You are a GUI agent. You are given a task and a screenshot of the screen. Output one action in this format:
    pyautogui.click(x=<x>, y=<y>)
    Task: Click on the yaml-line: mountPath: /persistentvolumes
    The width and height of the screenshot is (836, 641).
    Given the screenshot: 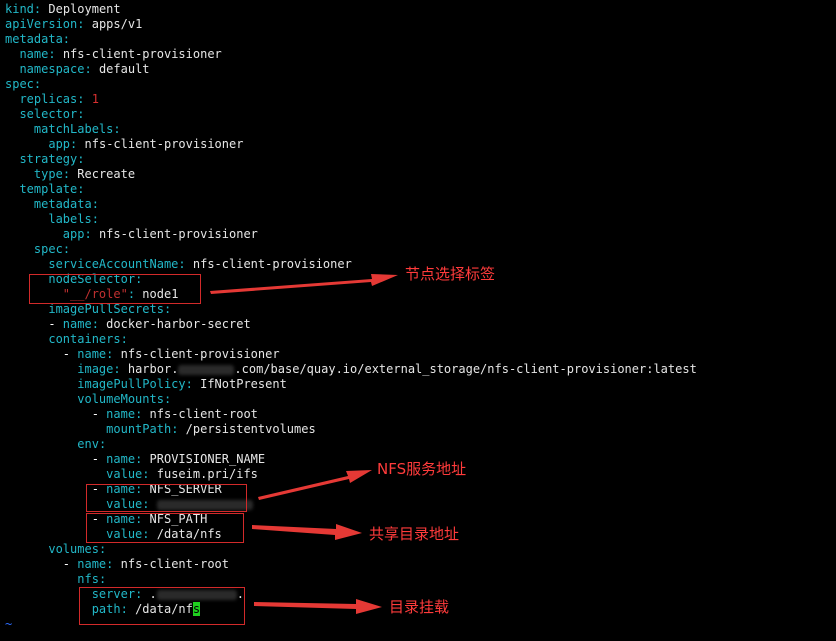 What is the action you would take?
    pyautogui.click(x=211, y=429)
    